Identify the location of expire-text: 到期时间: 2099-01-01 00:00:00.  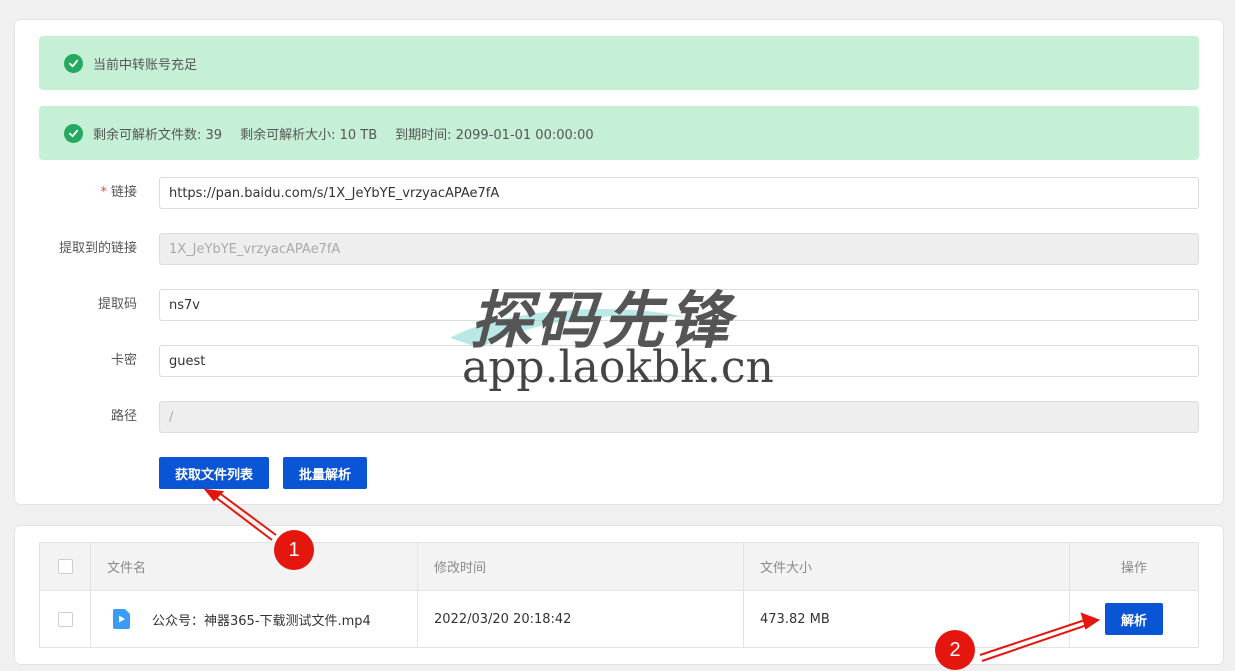
(494, 135).